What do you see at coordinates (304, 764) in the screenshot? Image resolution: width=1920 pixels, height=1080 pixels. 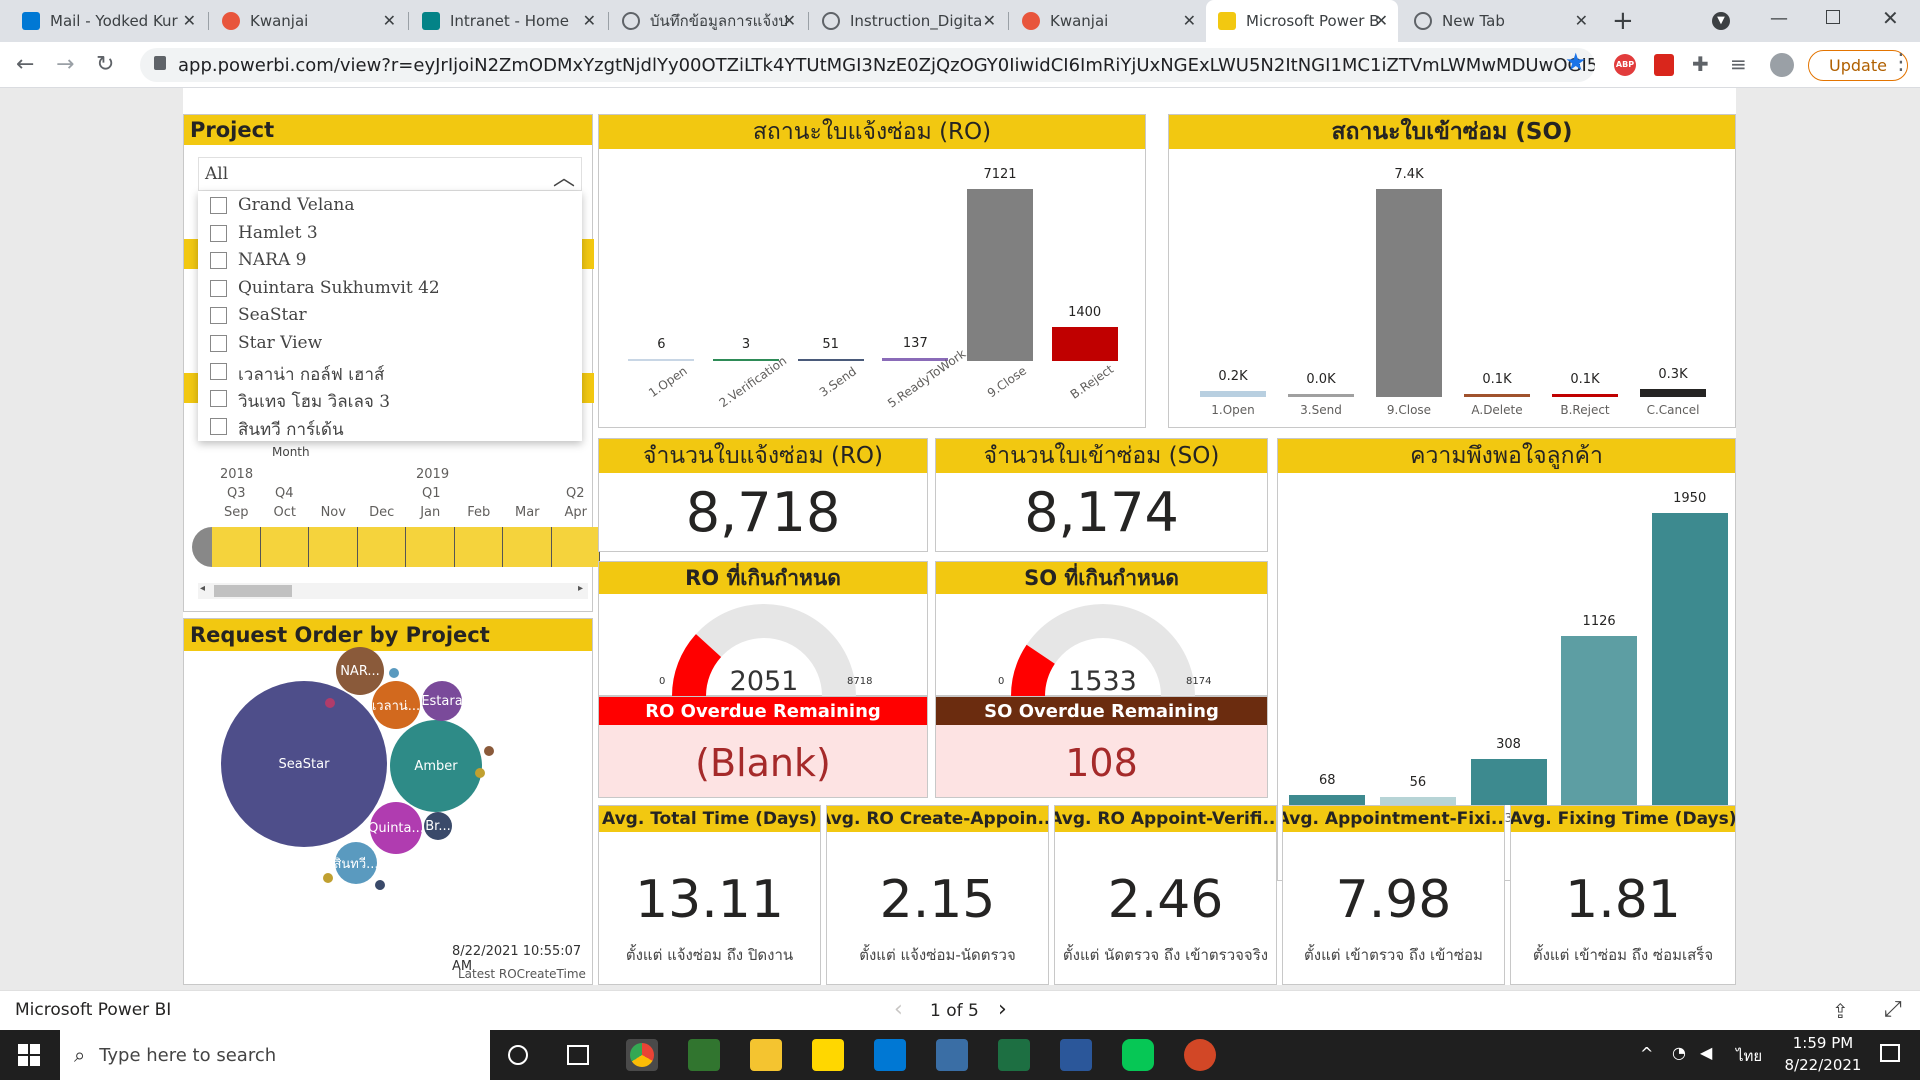 I see `bubble-0: SeaStar` at bounding box center [304, 764].